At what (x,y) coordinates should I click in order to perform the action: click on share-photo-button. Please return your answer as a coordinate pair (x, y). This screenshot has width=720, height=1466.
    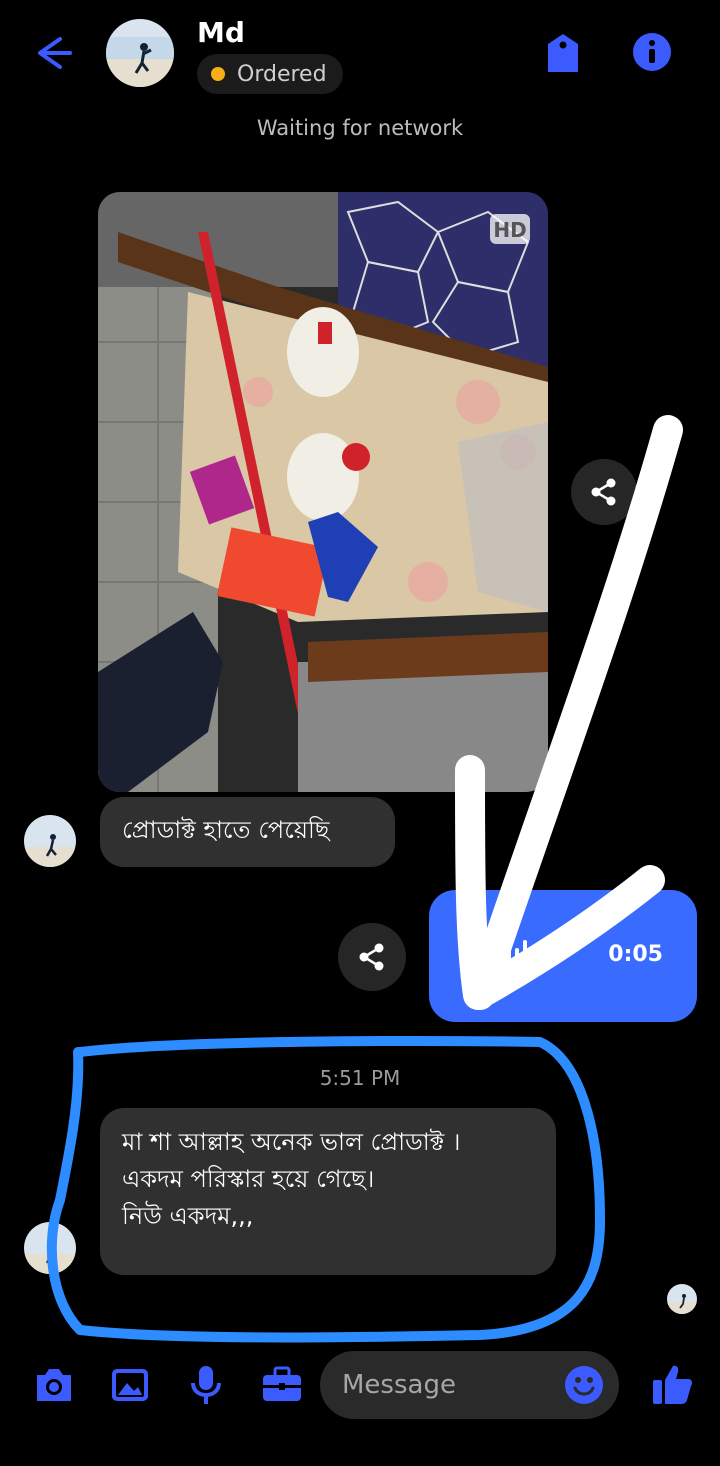
    Looking at the image, I should click on (604, 492).